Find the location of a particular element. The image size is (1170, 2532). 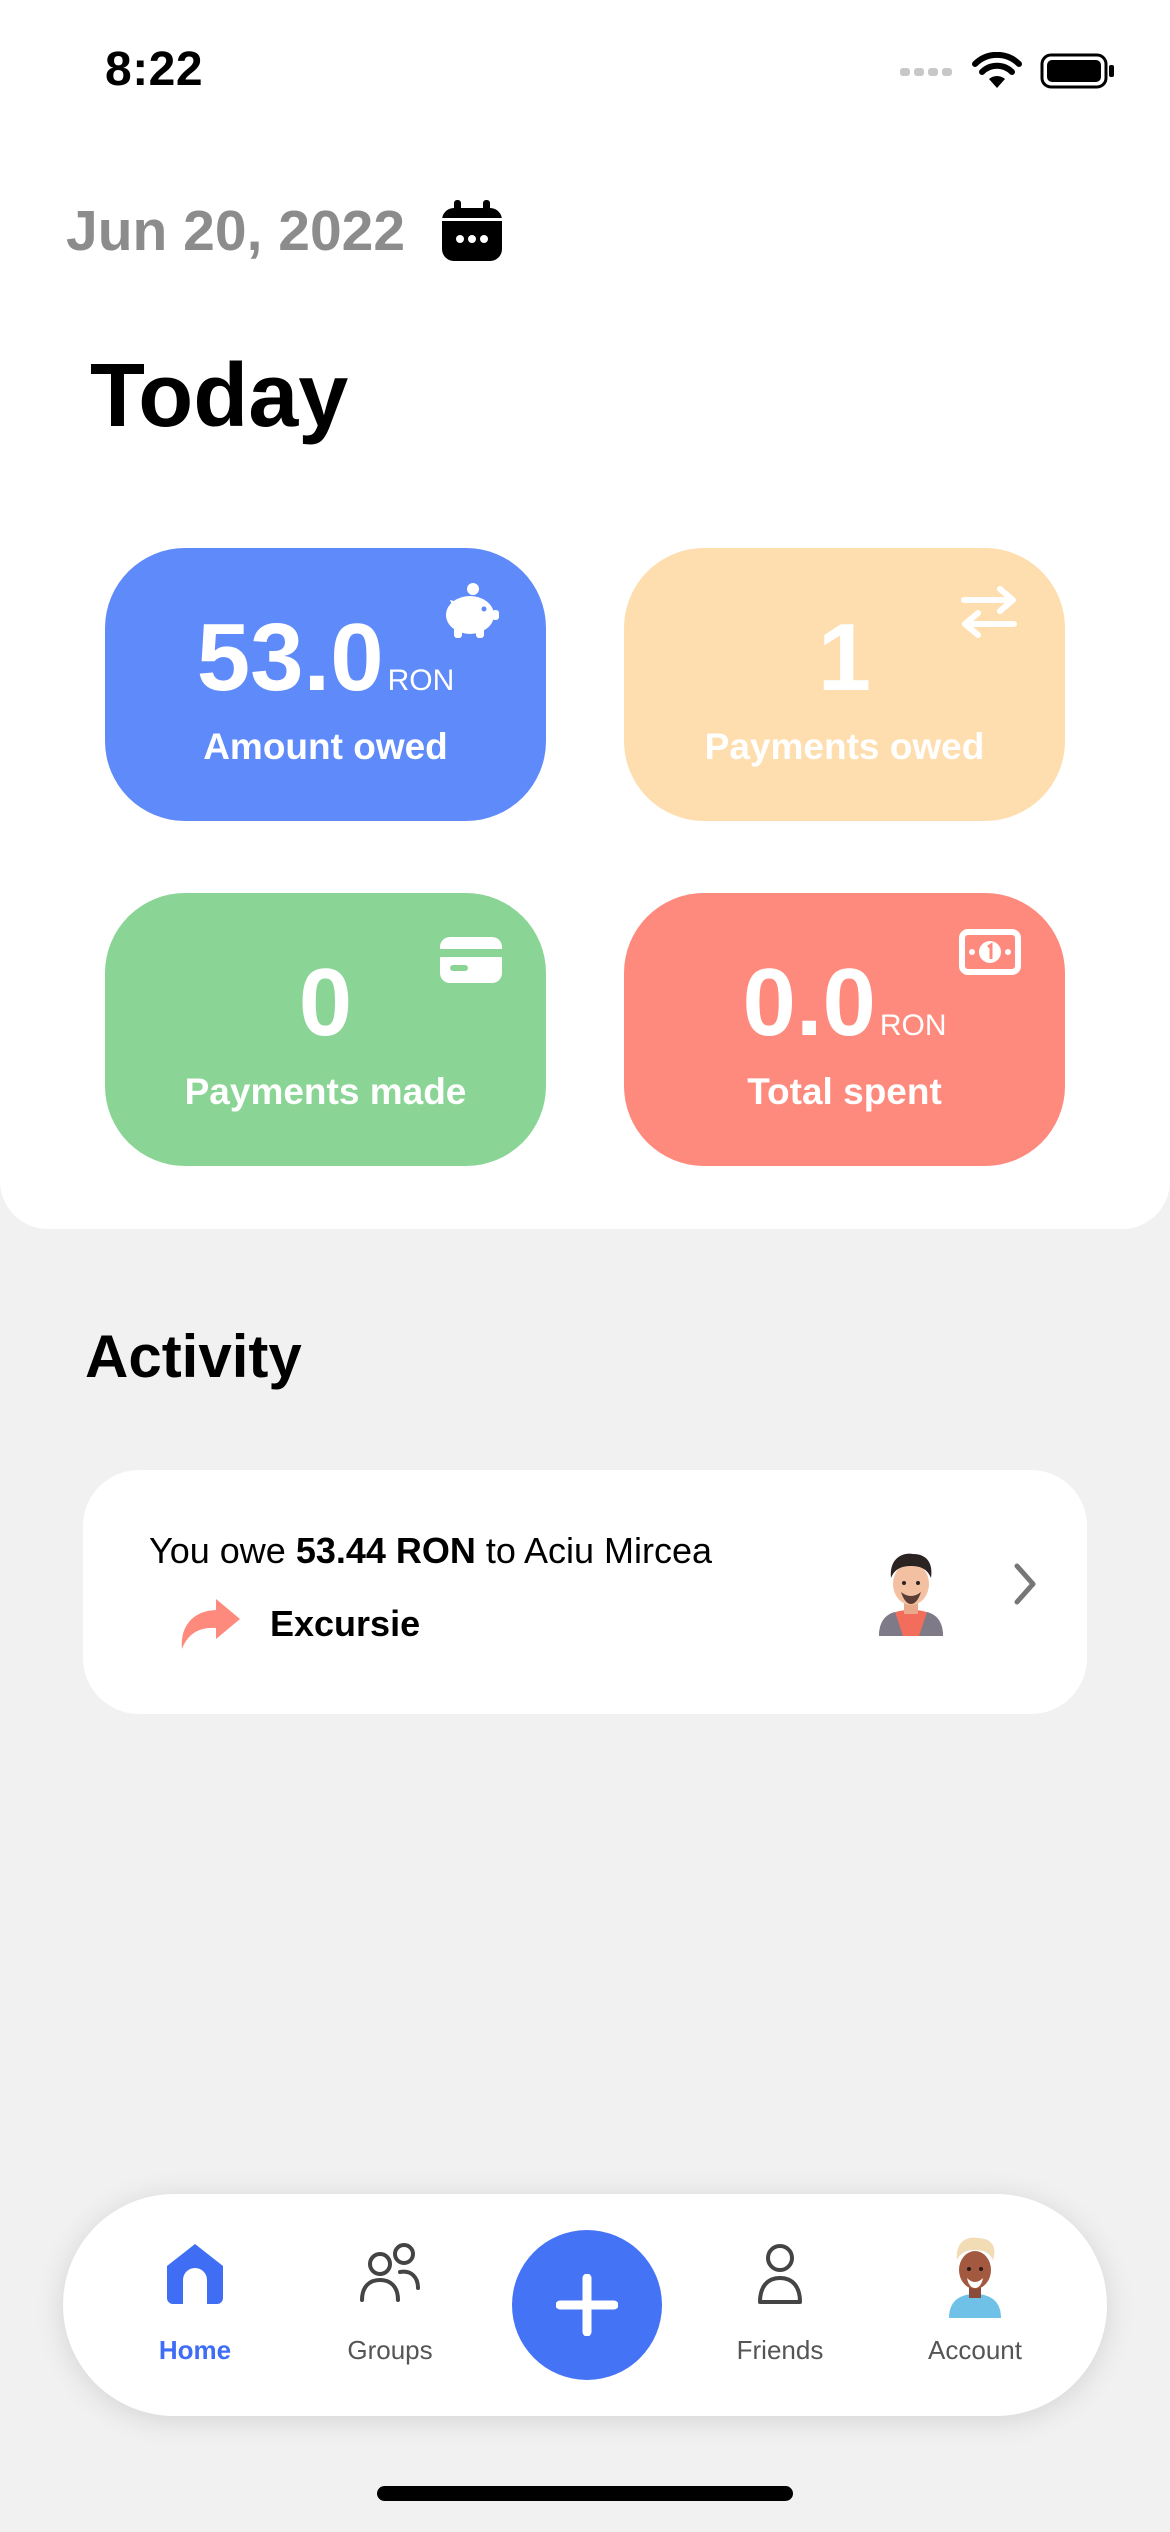

date-selector: Jun 20, 2022 is located at coordinates (284, 231).